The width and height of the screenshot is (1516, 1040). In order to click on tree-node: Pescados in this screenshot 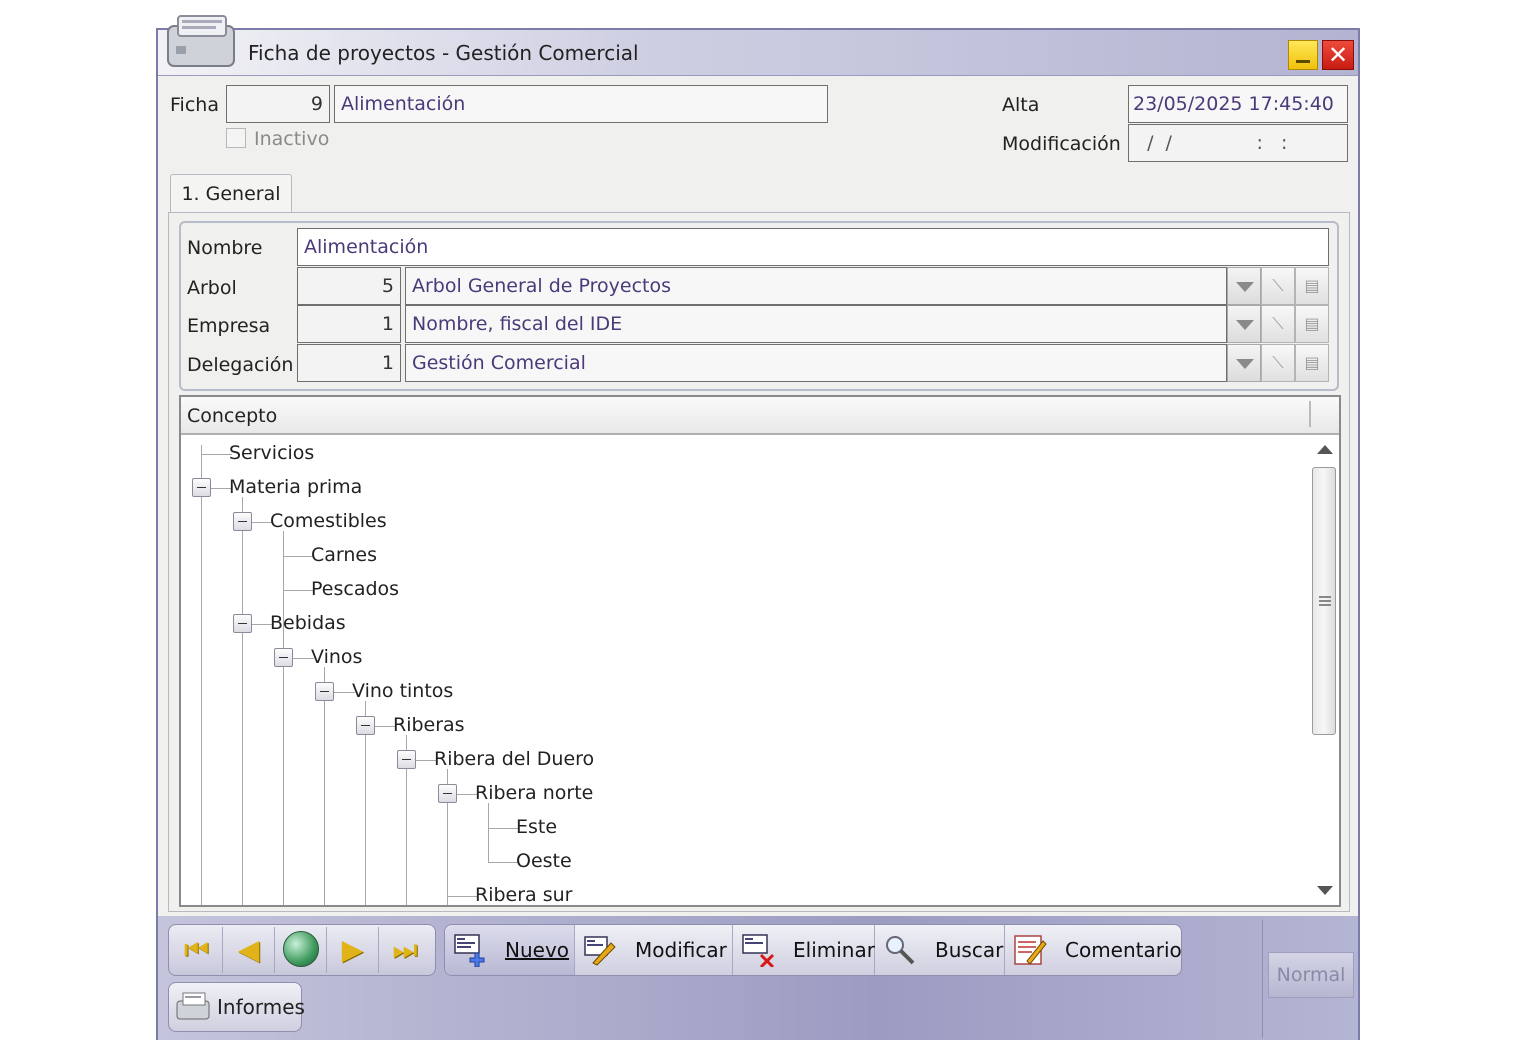, I will do `click(355, 589)`.